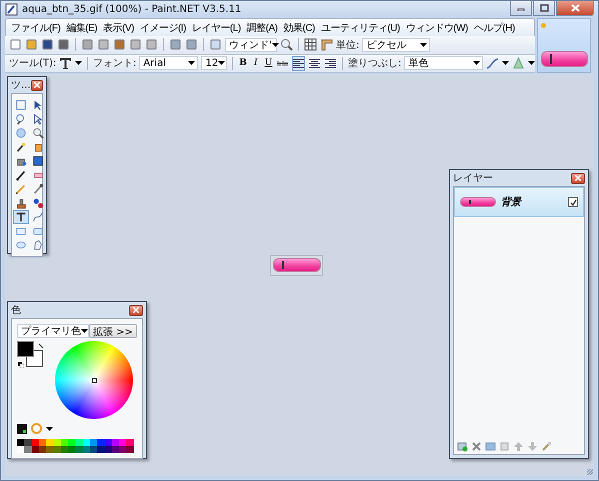 The height and width of the screenshot is (481, 599). What do you see at coordinates (564, 59) in the screenshot?
I see `button-image-thumbnail` at bounding box center [564, 59].